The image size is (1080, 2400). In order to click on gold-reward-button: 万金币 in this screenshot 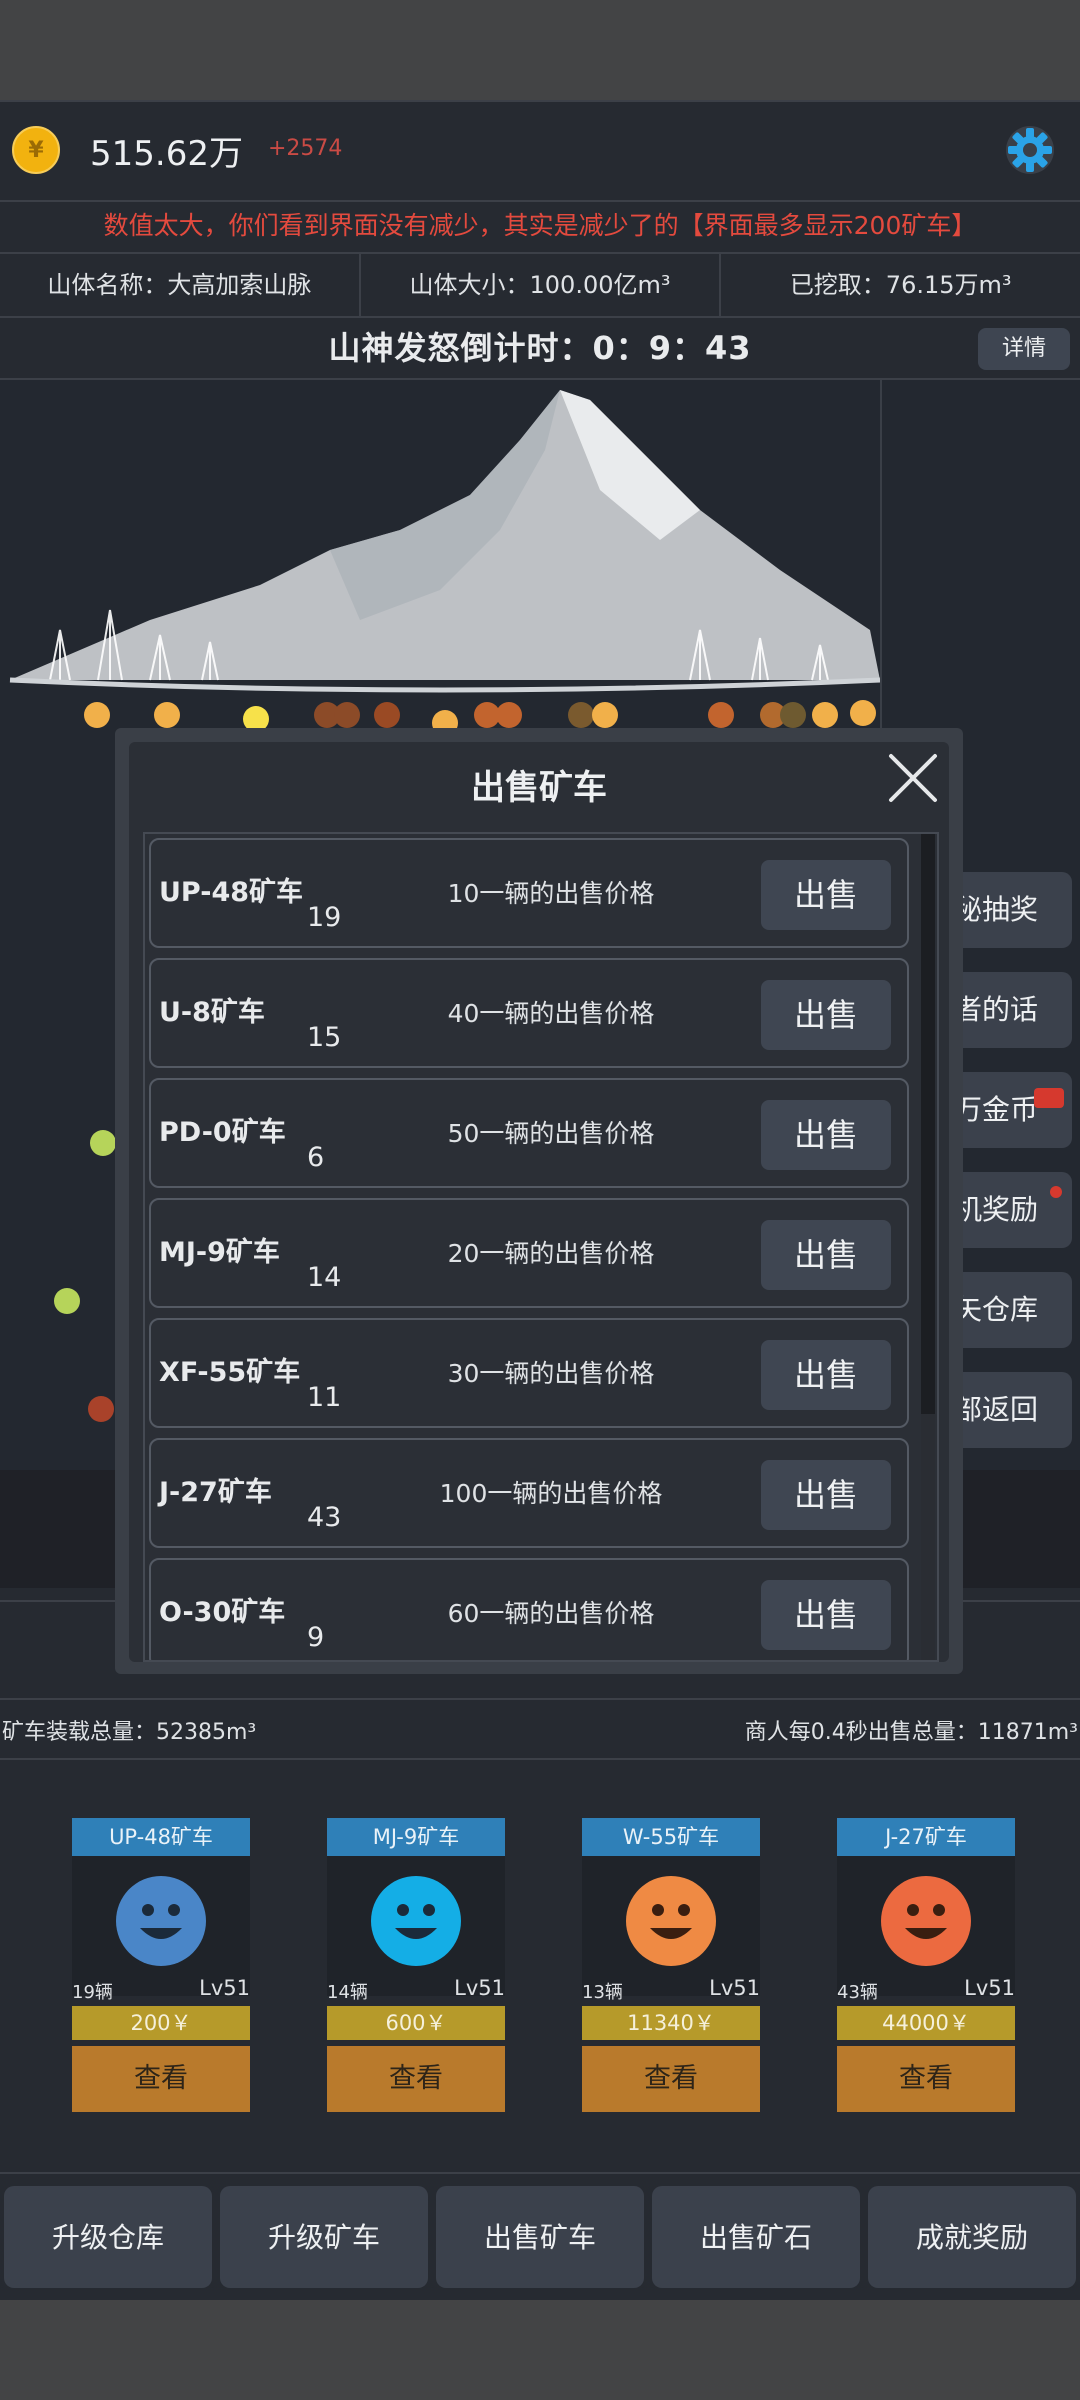, I will do `click(1011, 1110)`.